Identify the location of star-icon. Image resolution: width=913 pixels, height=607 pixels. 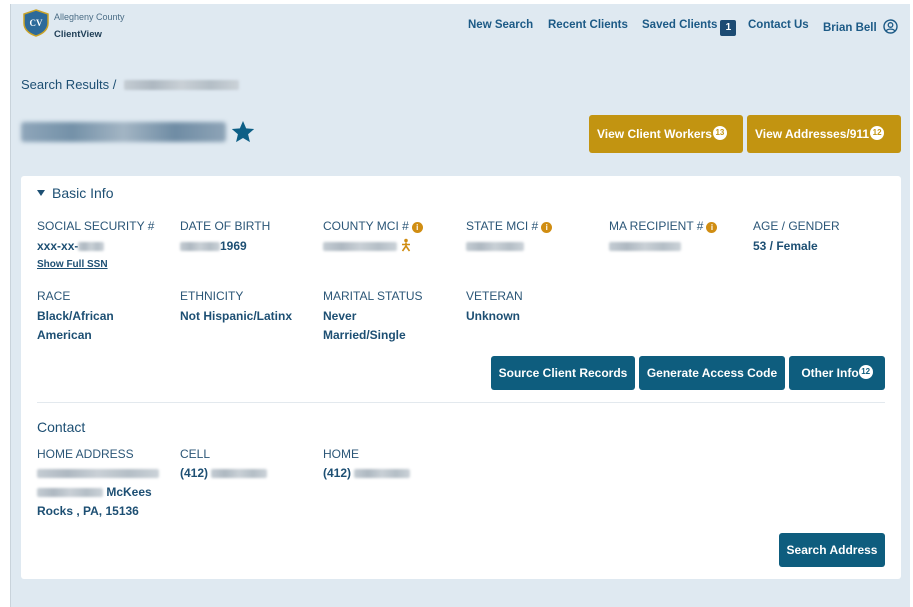
(243, 132).